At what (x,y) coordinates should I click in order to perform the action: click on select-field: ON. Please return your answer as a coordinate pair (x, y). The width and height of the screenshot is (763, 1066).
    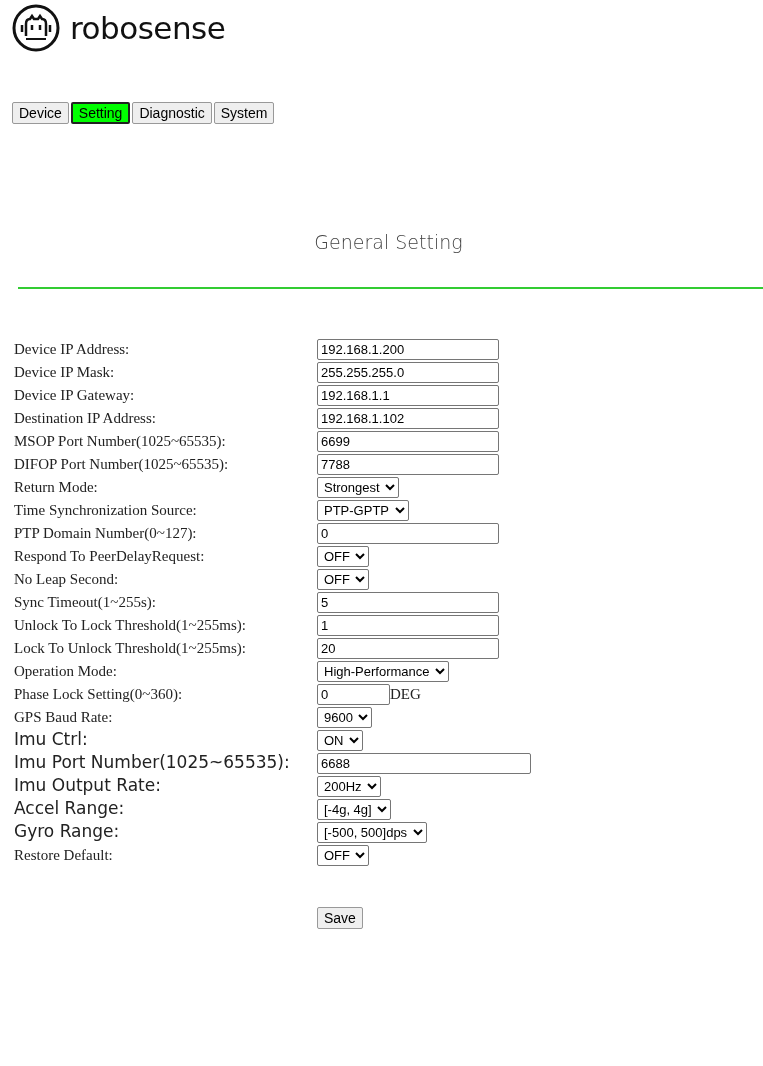
    Looking at the image, I should click on (340, 740).